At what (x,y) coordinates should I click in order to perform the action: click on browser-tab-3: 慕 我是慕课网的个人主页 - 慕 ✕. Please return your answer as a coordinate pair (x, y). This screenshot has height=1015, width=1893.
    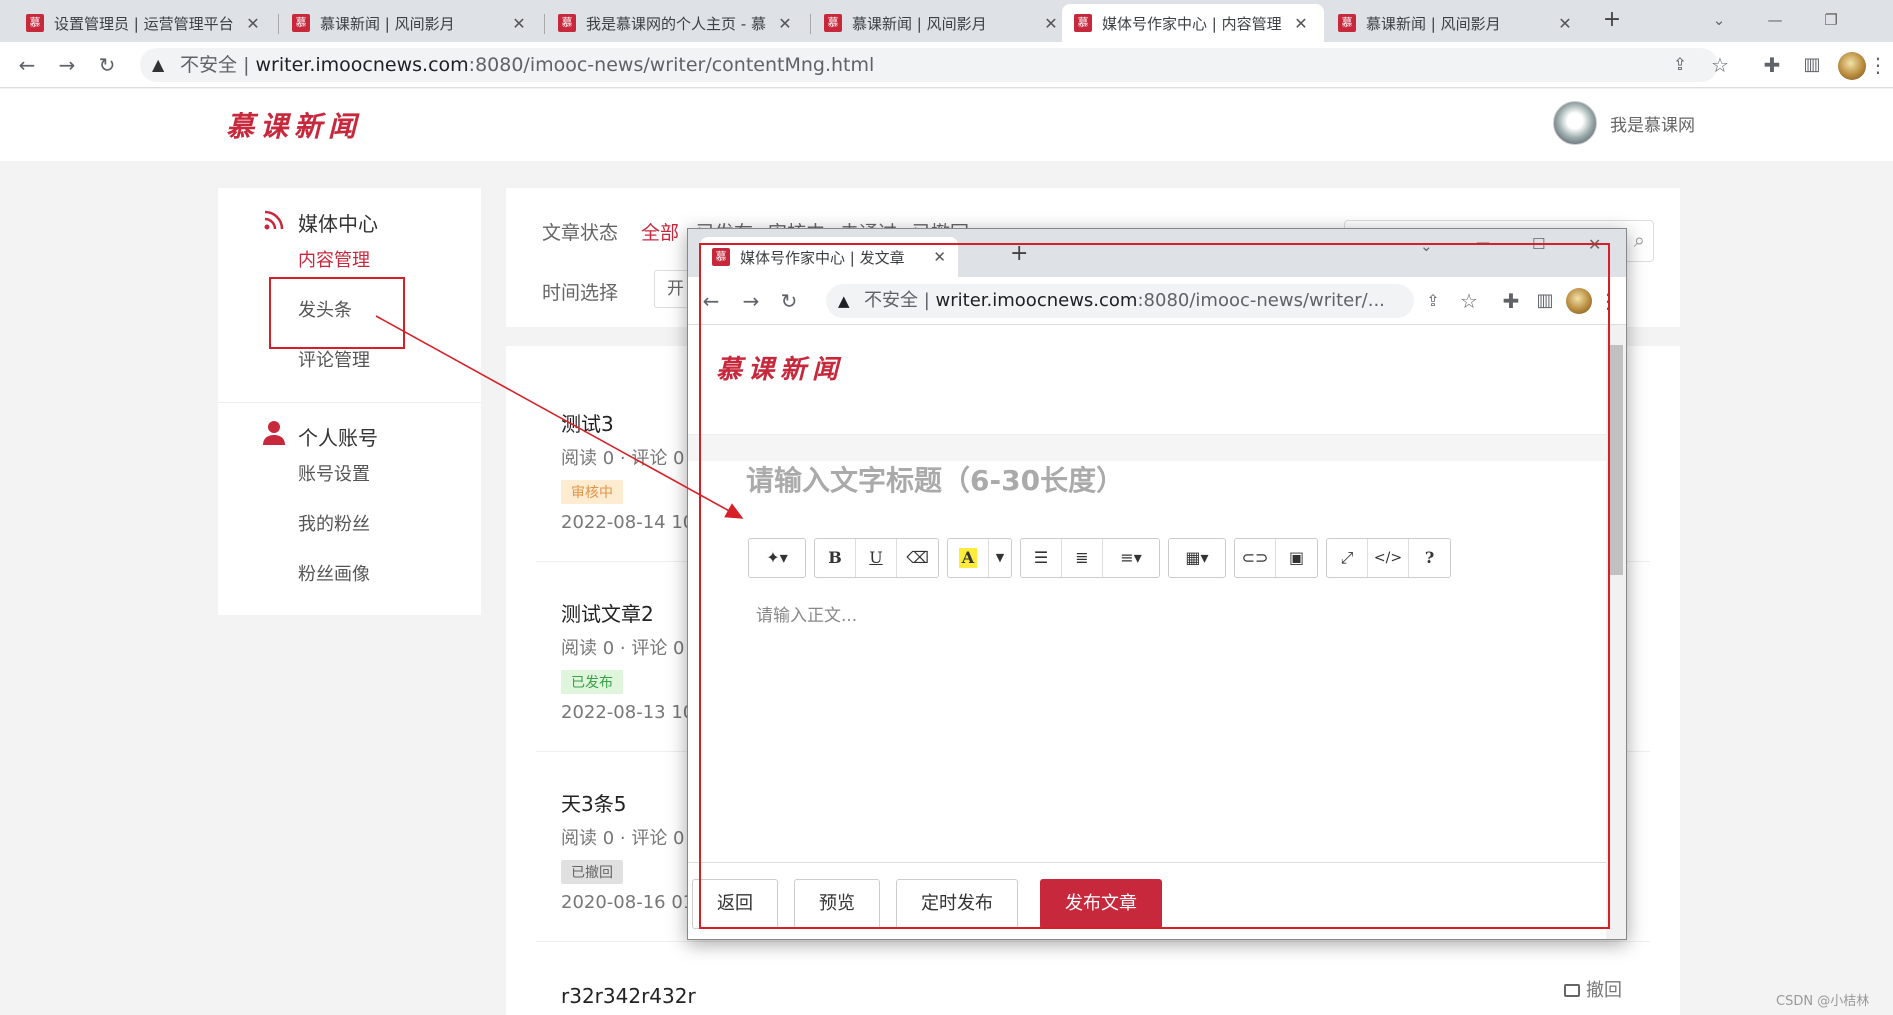
    Looking at the image, I should click on (677, 23).